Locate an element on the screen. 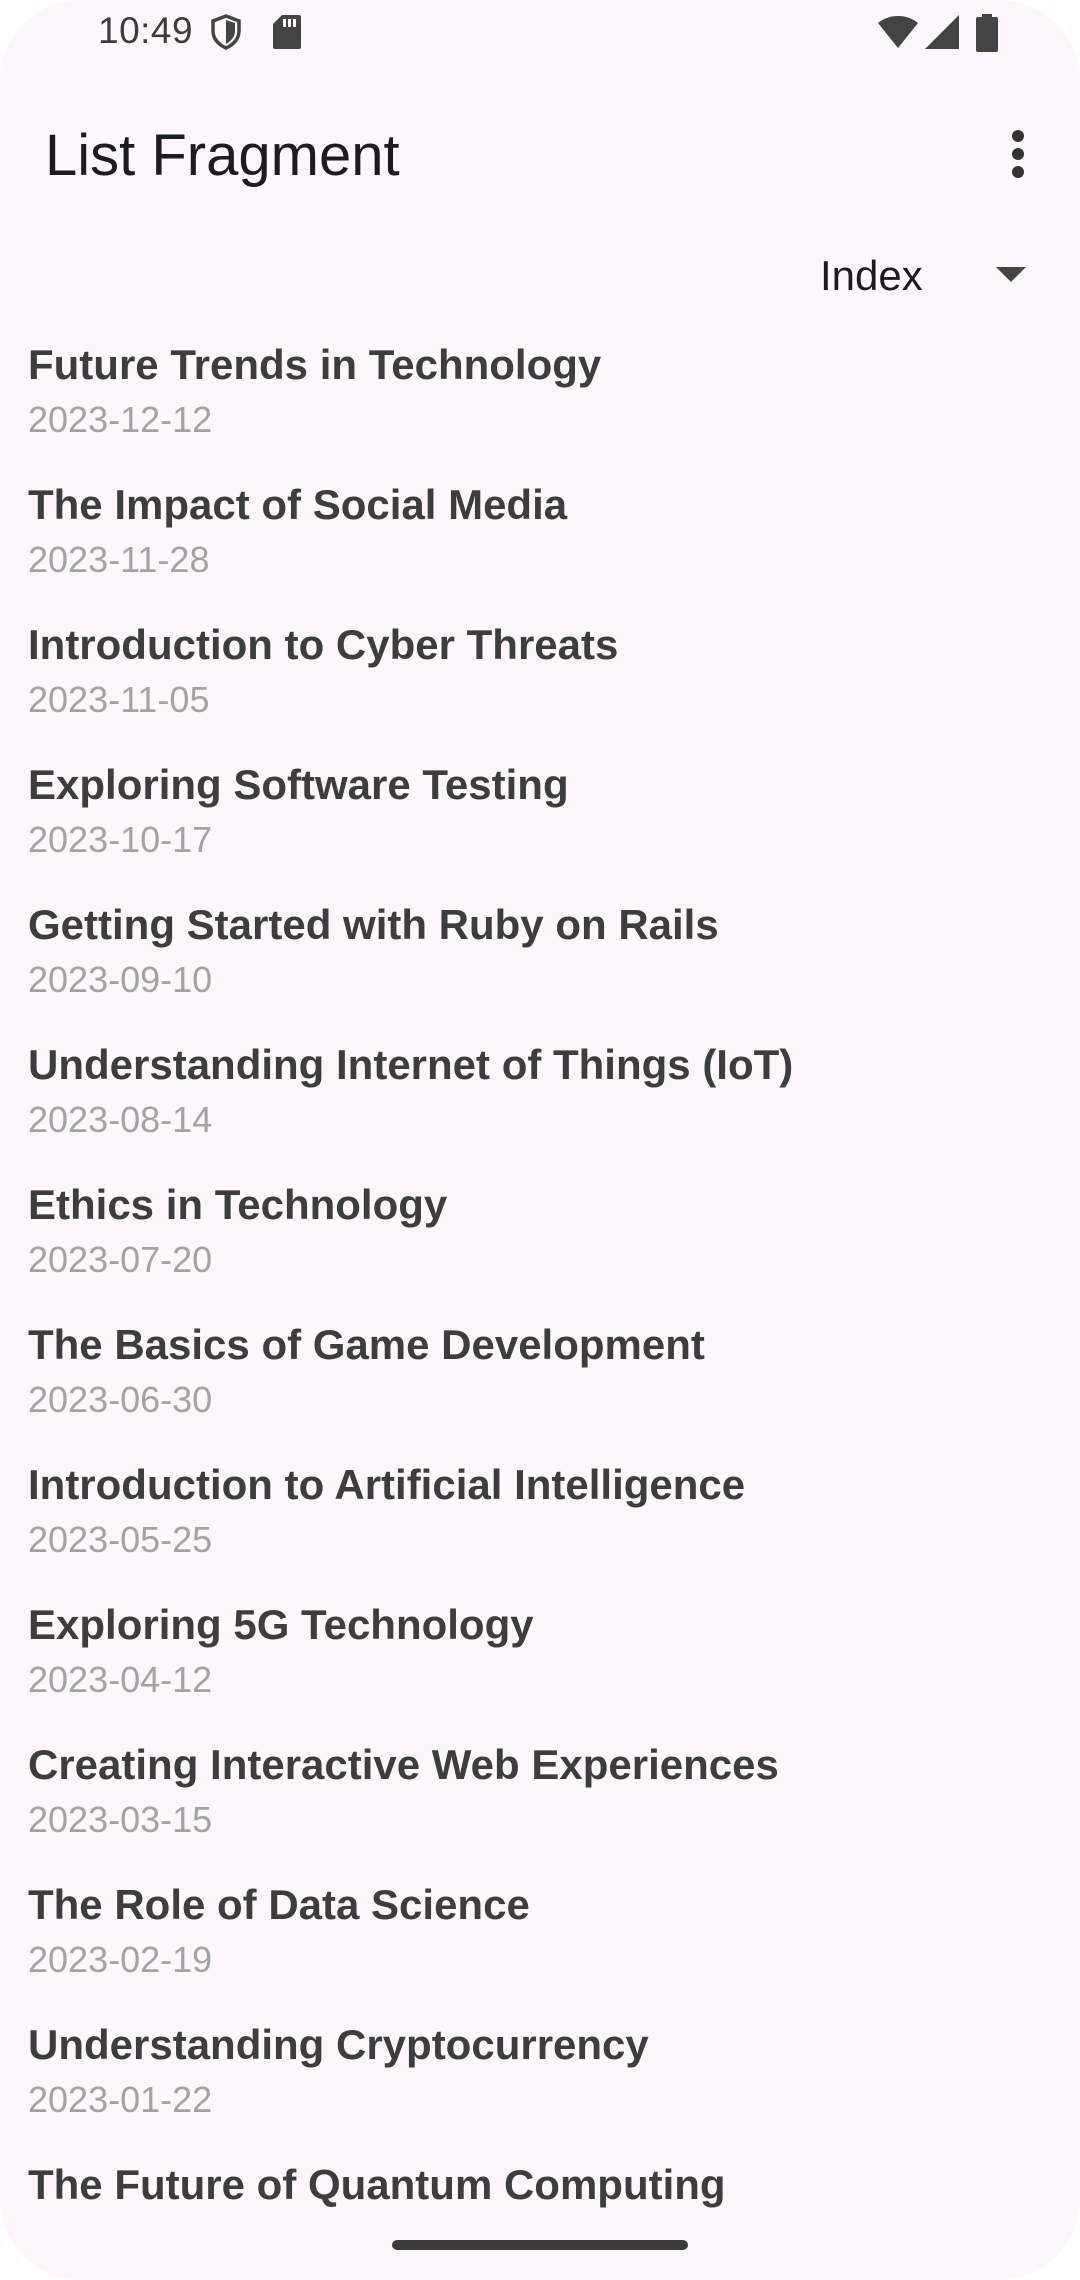  list-item: The Impact of Social Media 2023-11-28 is located at coordinates (540, 542).